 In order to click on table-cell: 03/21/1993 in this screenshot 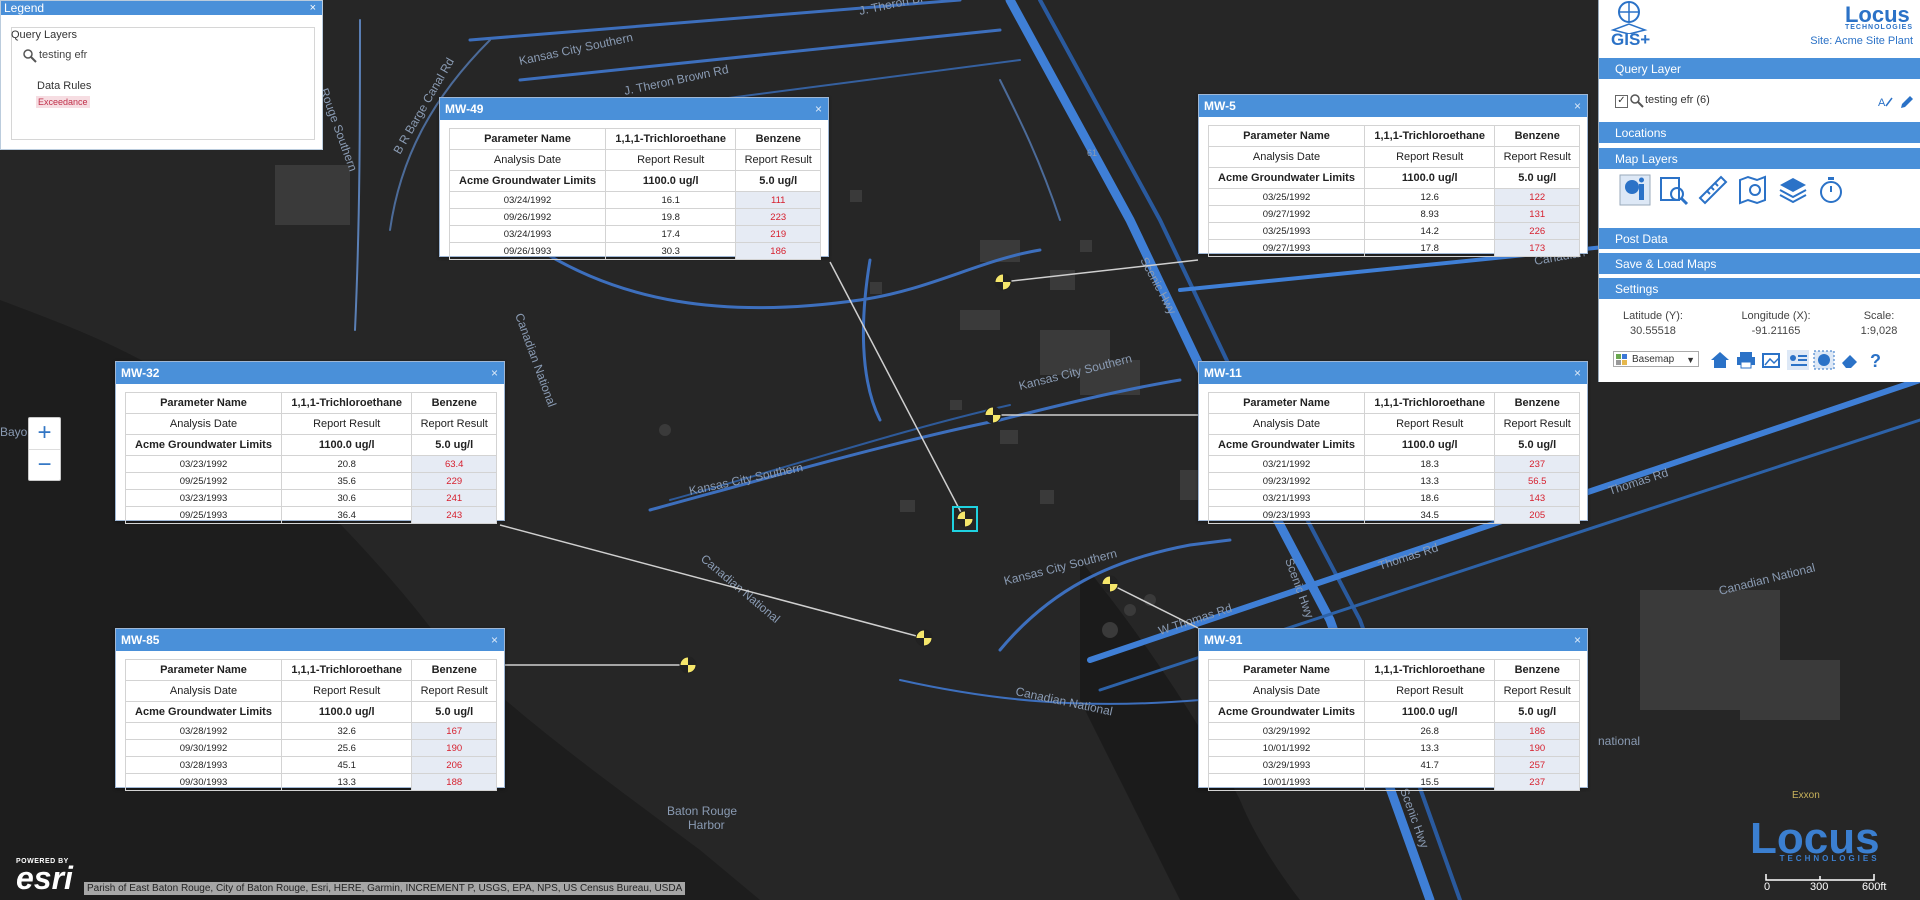, I will do `click(1286, 498)`.